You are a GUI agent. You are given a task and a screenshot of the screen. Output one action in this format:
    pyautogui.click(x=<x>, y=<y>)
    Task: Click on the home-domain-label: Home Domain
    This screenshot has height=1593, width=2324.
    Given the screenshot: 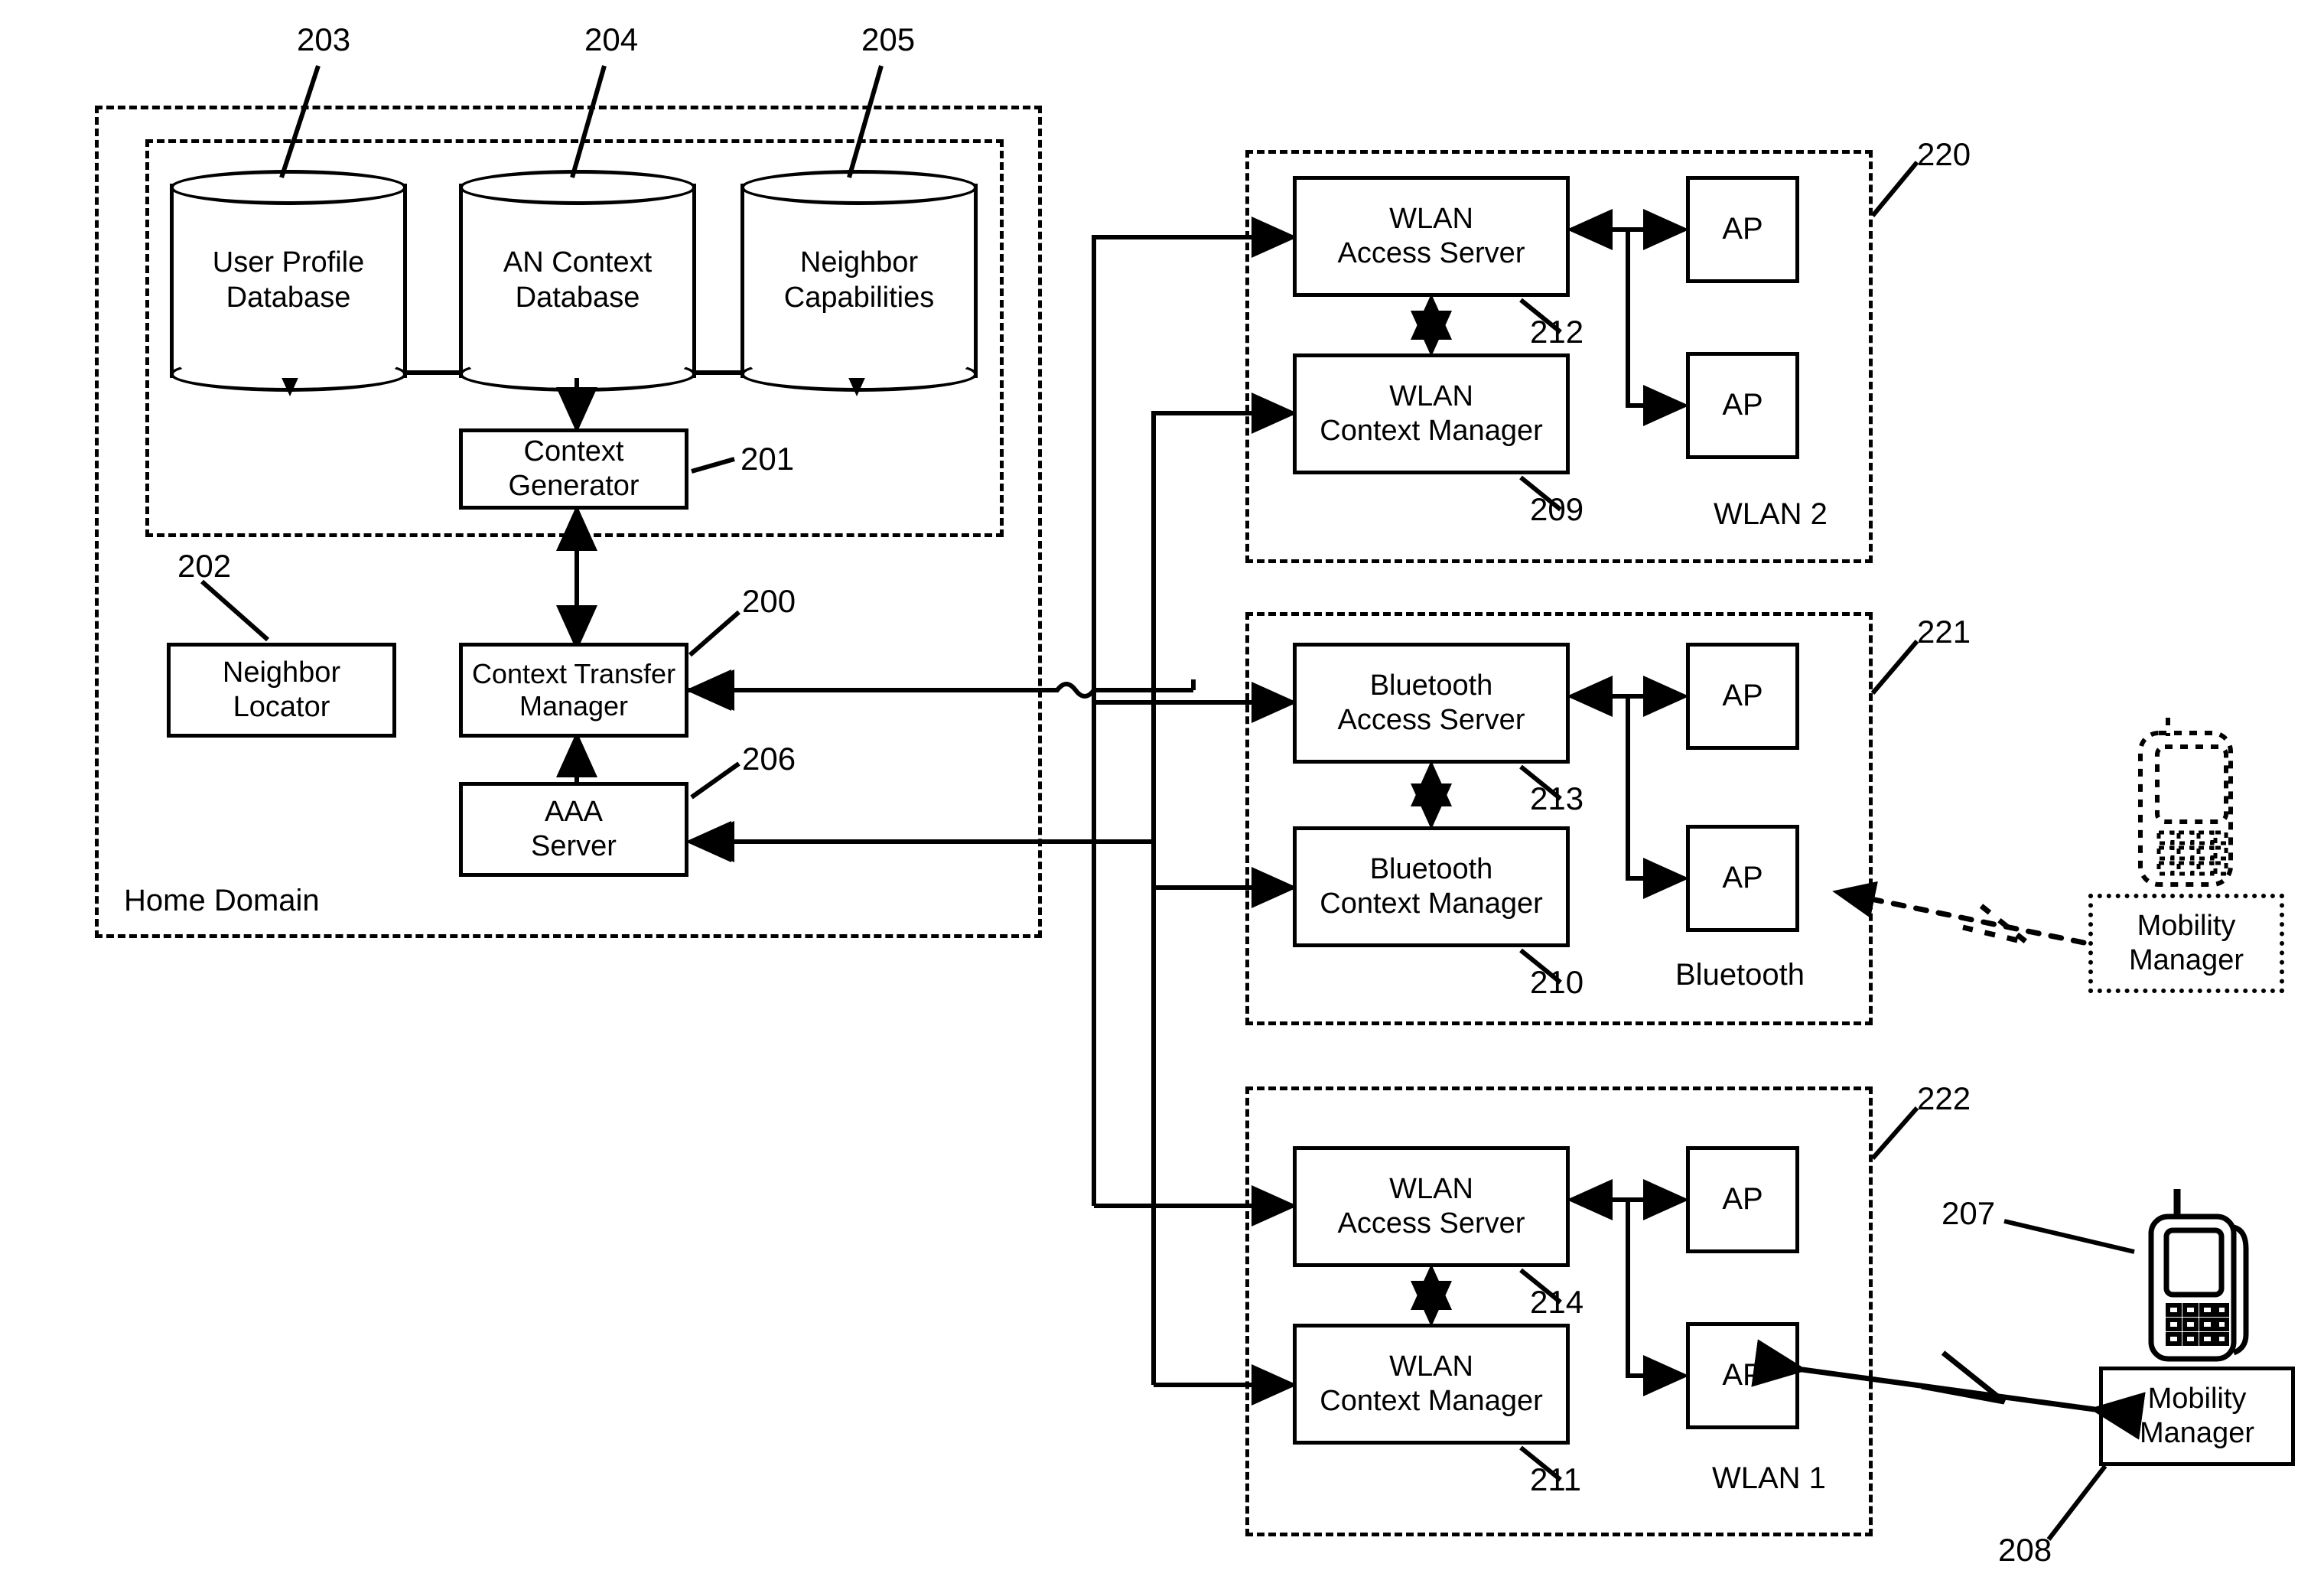 What is the action you would take?
    pyautogui.click(x=222, y=901)
    